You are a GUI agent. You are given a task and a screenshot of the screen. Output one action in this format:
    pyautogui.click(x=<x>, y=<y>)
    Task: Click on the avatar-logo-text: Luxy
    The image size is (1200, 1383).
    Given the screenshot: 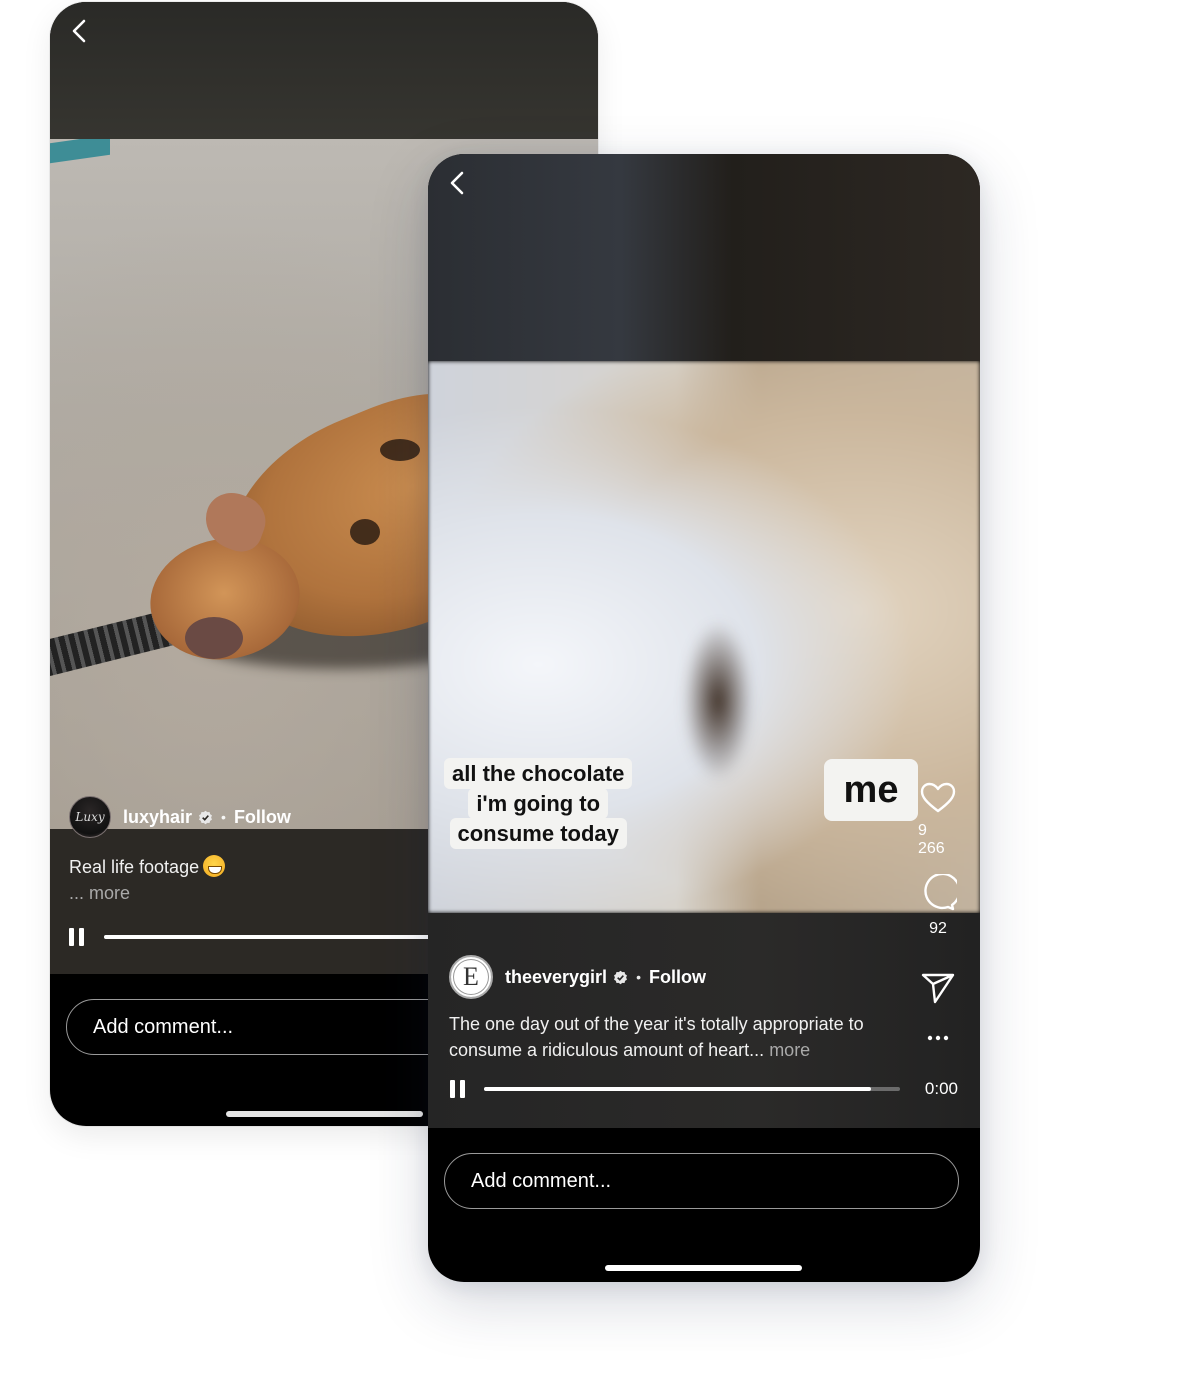 What is the action you would take?
    pyautogui.click(x=90, y=817)
    